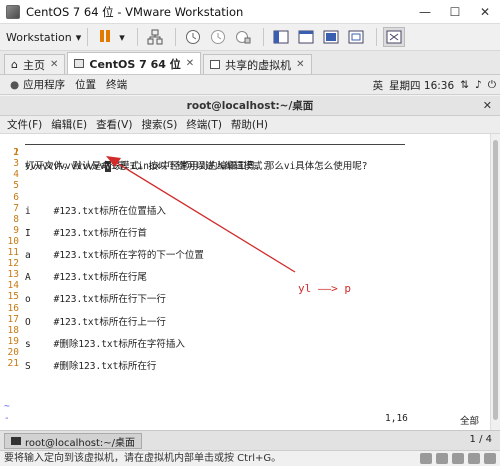  What do you see at coordinates (114, 255) in the screenshot?
I see `line-text: a #123.txt标所在字符的下一个位置` at bounding box center [114, 255].